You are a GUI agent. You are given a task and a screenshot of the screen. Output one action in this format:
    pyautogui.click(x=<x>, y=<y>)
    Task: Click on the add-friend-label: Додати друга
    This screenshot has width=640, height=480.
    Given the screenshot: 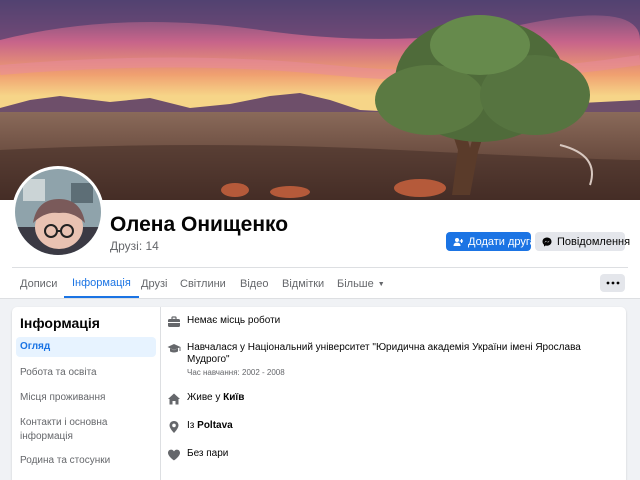 What is the action you would take?
    pyautogui.click(x=502, y=241)
    